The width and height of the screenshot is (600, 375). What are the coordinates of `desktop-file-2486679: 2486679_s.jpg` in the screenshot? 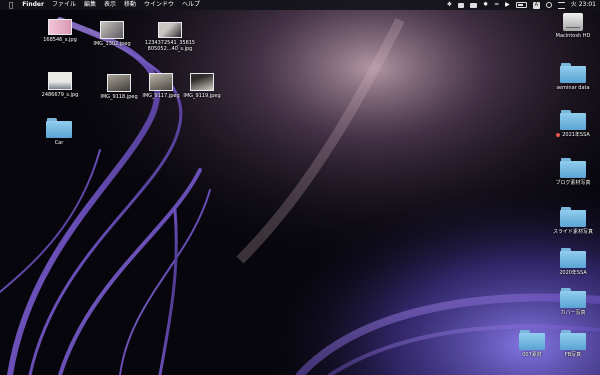 It's located at (60, 85).